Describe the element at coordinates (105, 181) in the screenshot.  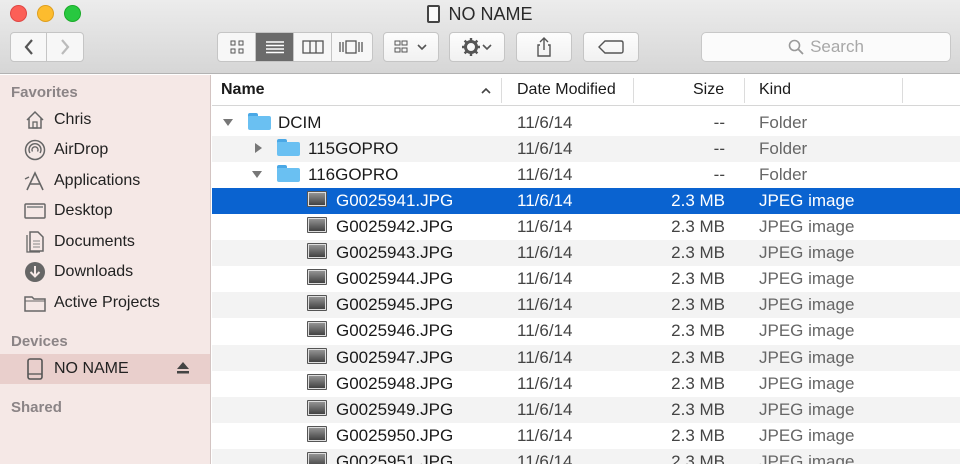
I see `sidebar-item-applications: Applications` at that location.